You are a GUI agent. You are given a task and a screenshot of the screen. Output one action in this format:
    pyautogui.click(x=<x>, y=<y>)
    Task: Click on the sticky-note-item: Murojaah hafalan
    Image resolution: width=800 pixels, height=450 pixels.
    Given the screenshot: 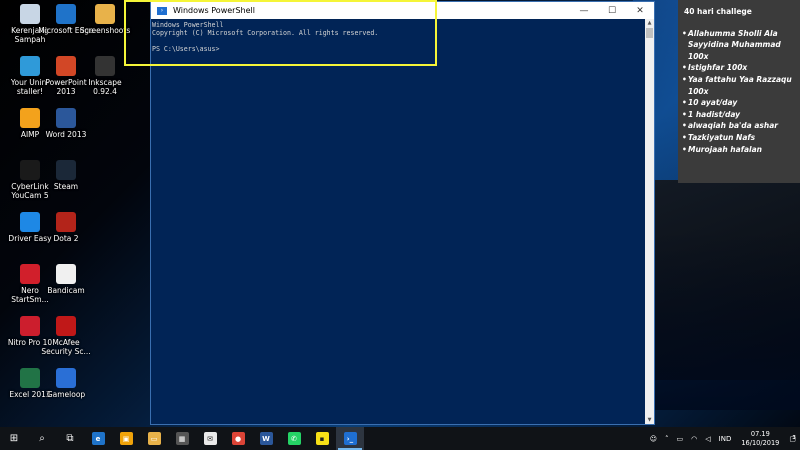 What is the action you would take?
    pyautogui.click(x=739, y=150)
    